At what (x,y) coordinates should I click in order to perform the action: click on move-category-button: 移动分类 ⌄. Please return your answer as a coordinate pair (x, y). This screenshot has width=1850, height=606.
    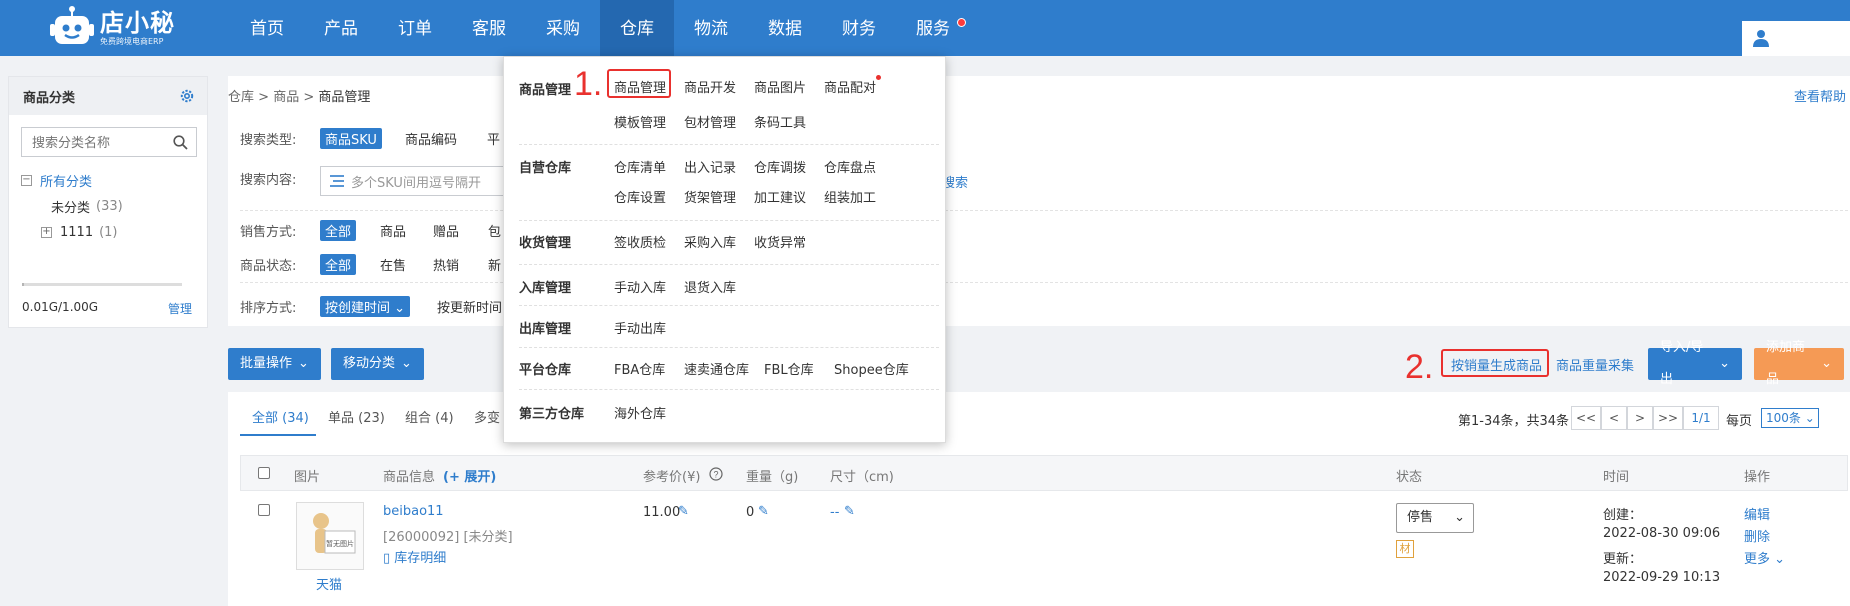
    Looking at the image, I should click on (377, 364).